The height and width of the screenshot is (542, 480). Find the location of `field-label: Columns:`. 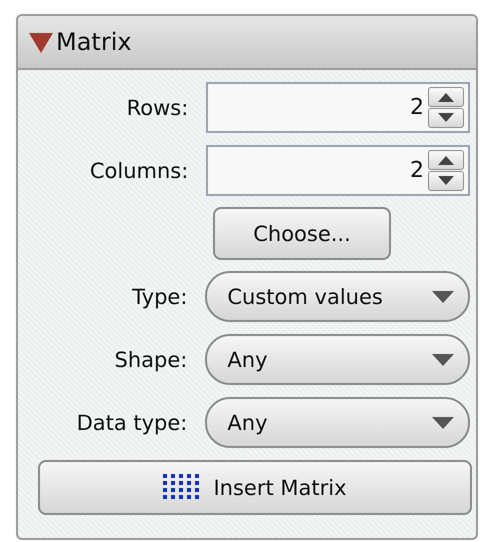

field-label: Columns: is located at coordinates (139, 170).